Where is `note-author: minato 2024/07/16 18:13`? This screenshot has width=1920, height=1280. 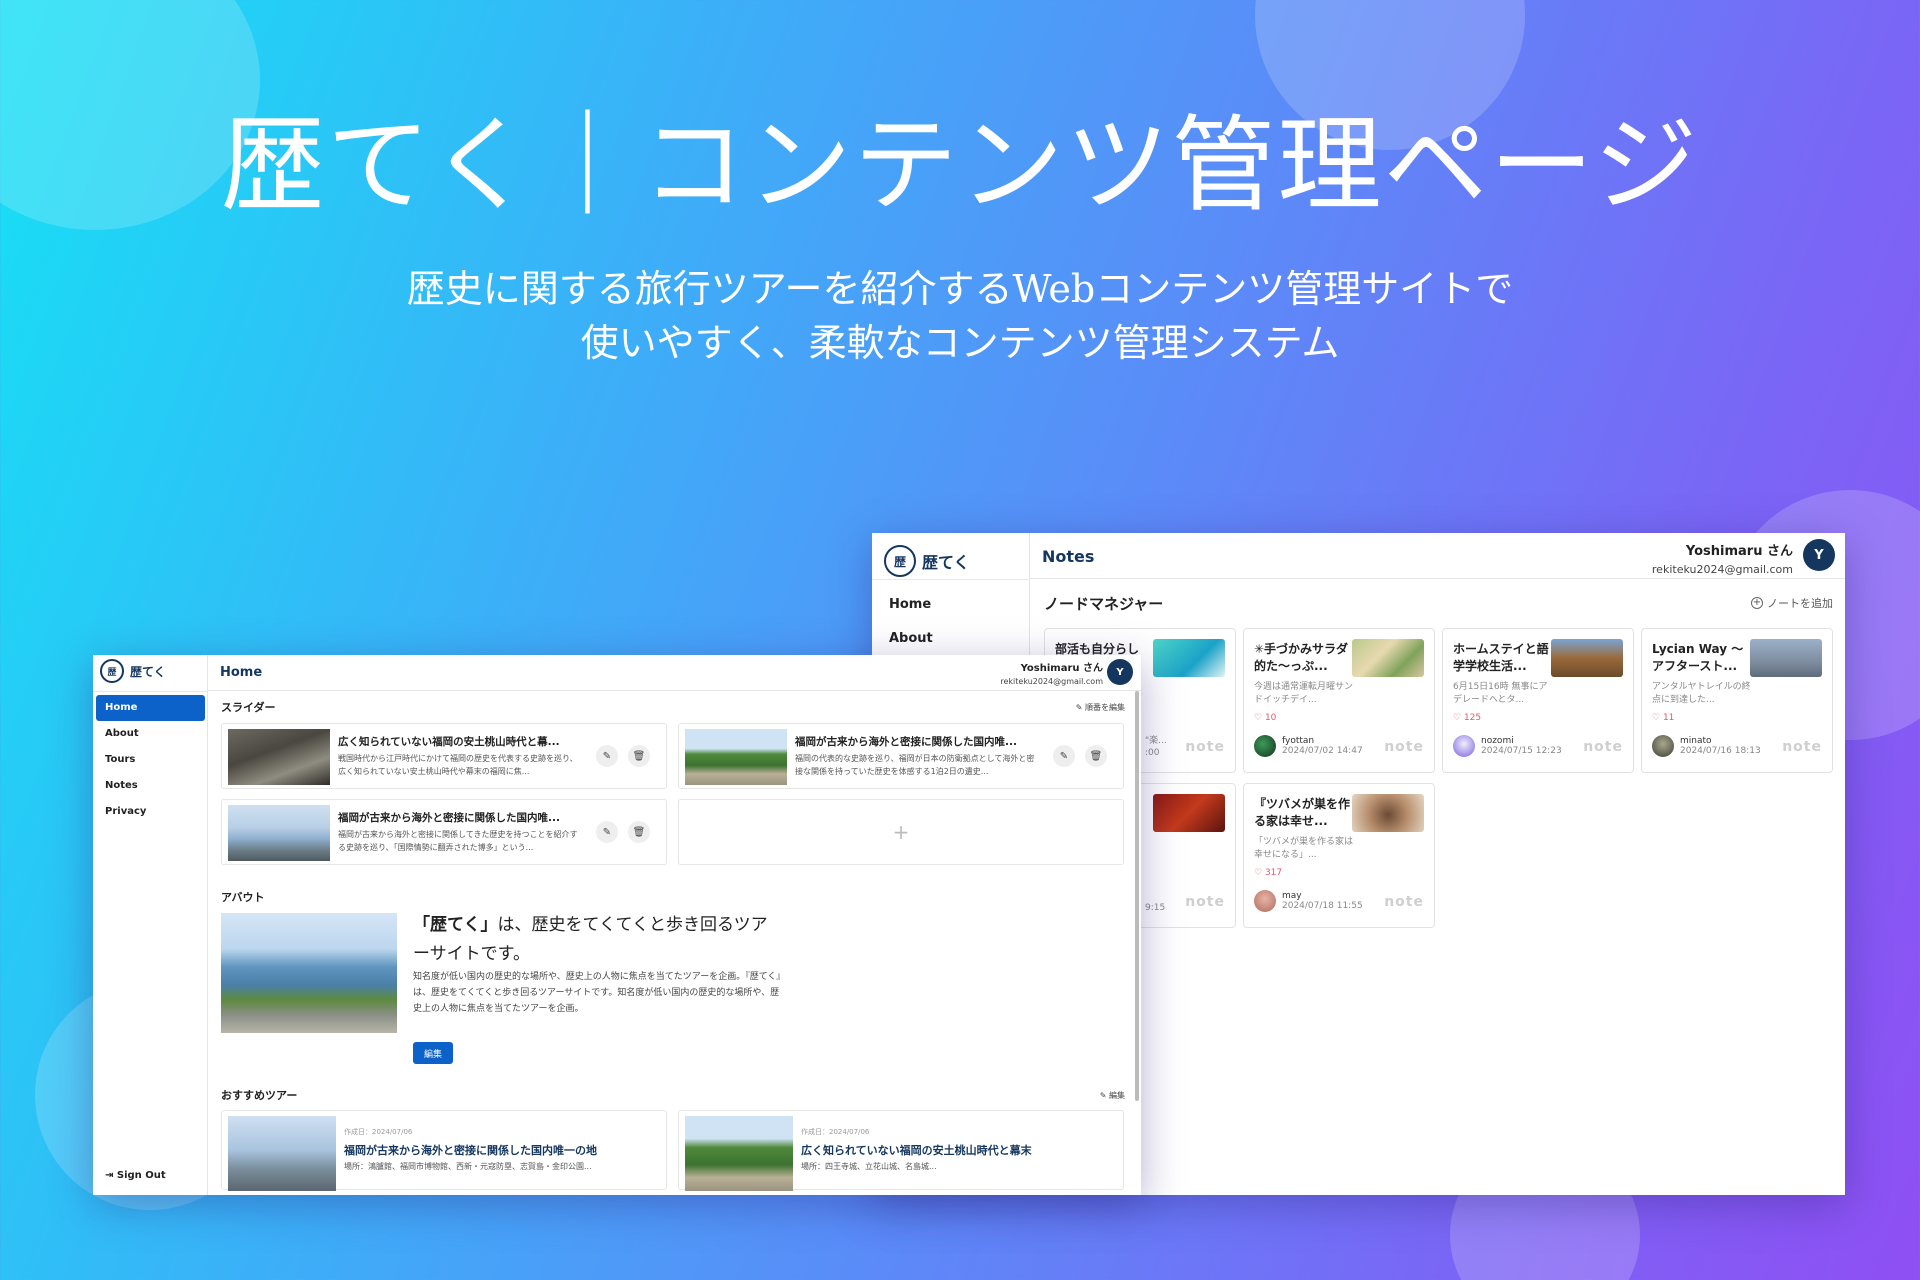
note-author: minato 2024/07/16 18:13 is located at coordinates (1706, 746).